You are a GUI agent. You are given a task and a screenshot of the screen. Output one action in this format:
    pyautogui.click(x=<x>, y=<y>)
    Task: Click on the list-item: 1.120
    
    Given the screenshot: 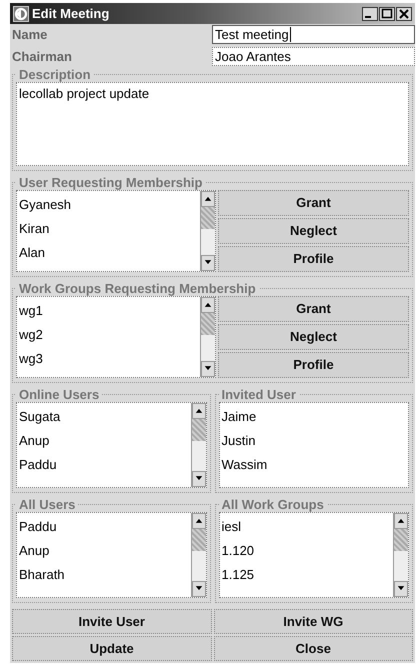 What is the action you would take?
    pyautogui.click(x=306, y=550)
    